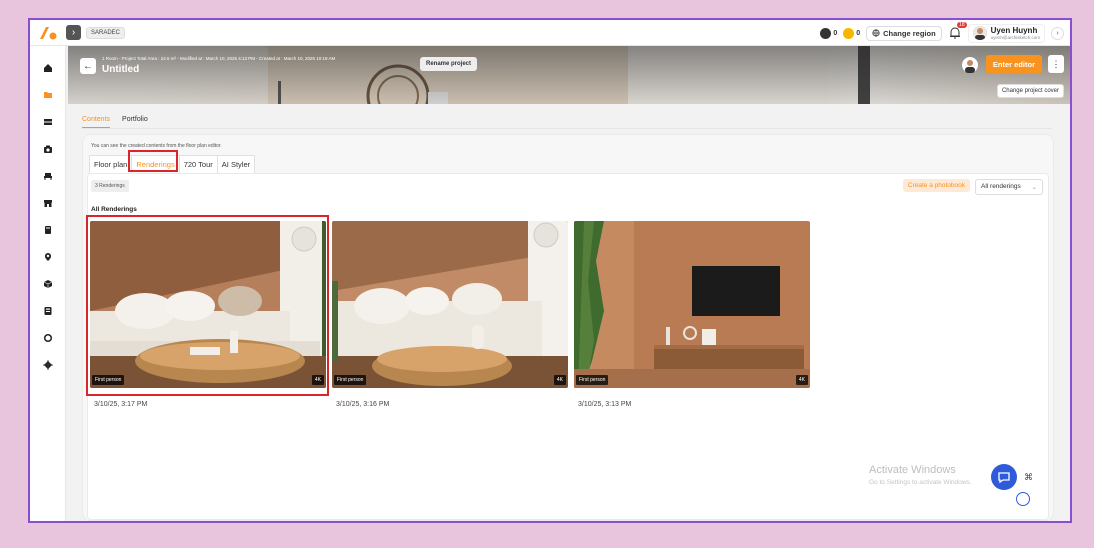 Image resolution: width=1094 pixels, height=548 pixels. Describe the element at coordinates (567, 128) in the screenshot. I see `tab-divider` at that location.